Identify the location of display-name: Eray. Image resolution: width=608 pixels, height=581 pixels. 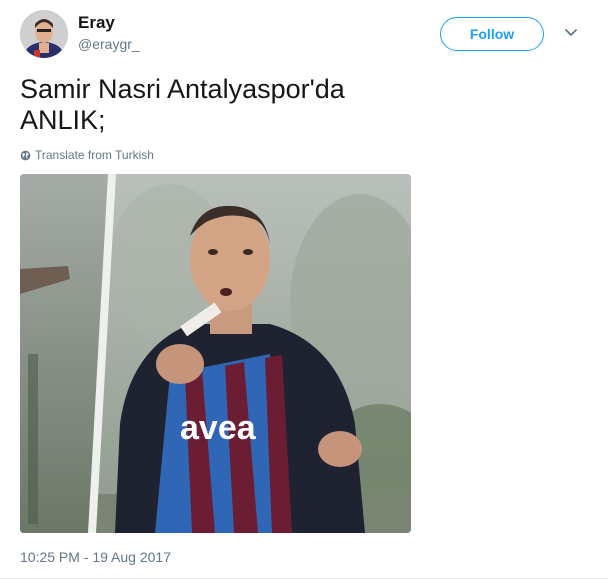
(96, 23).